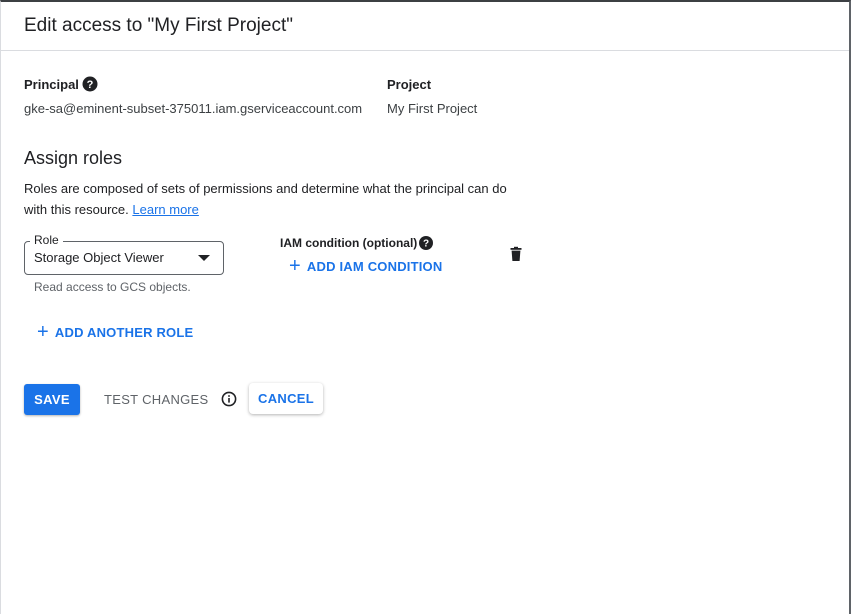  I want to click on dialog-header: Edit access to "My First Project", so click(424, 26).